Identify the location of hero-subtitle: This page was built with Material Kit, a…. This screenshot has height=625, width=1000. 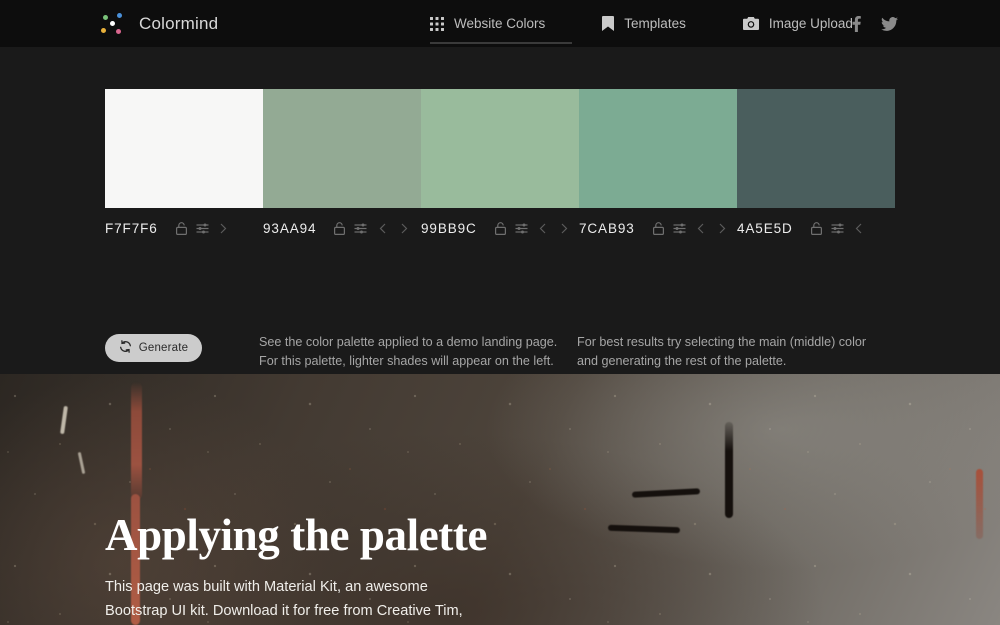
(284, 599).